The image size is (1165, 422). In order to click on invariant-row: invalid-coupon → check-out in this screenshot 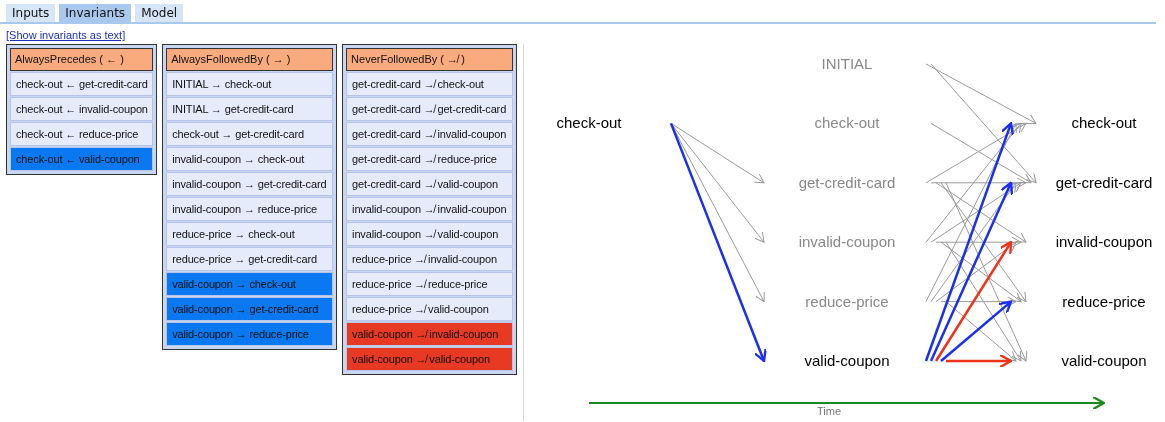, I will do `click(250, 159)`.